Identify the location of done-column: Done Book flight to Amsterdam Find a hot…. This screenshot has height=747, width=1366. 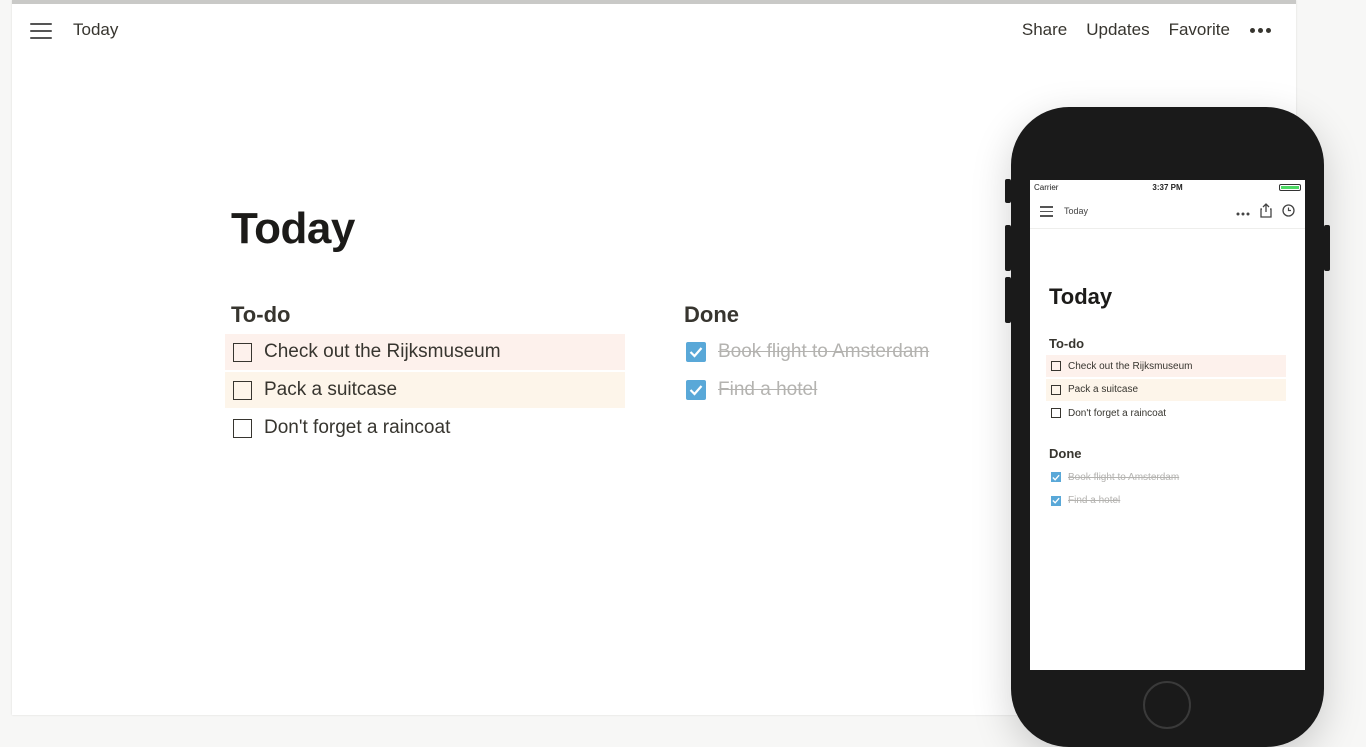
(828, 356).